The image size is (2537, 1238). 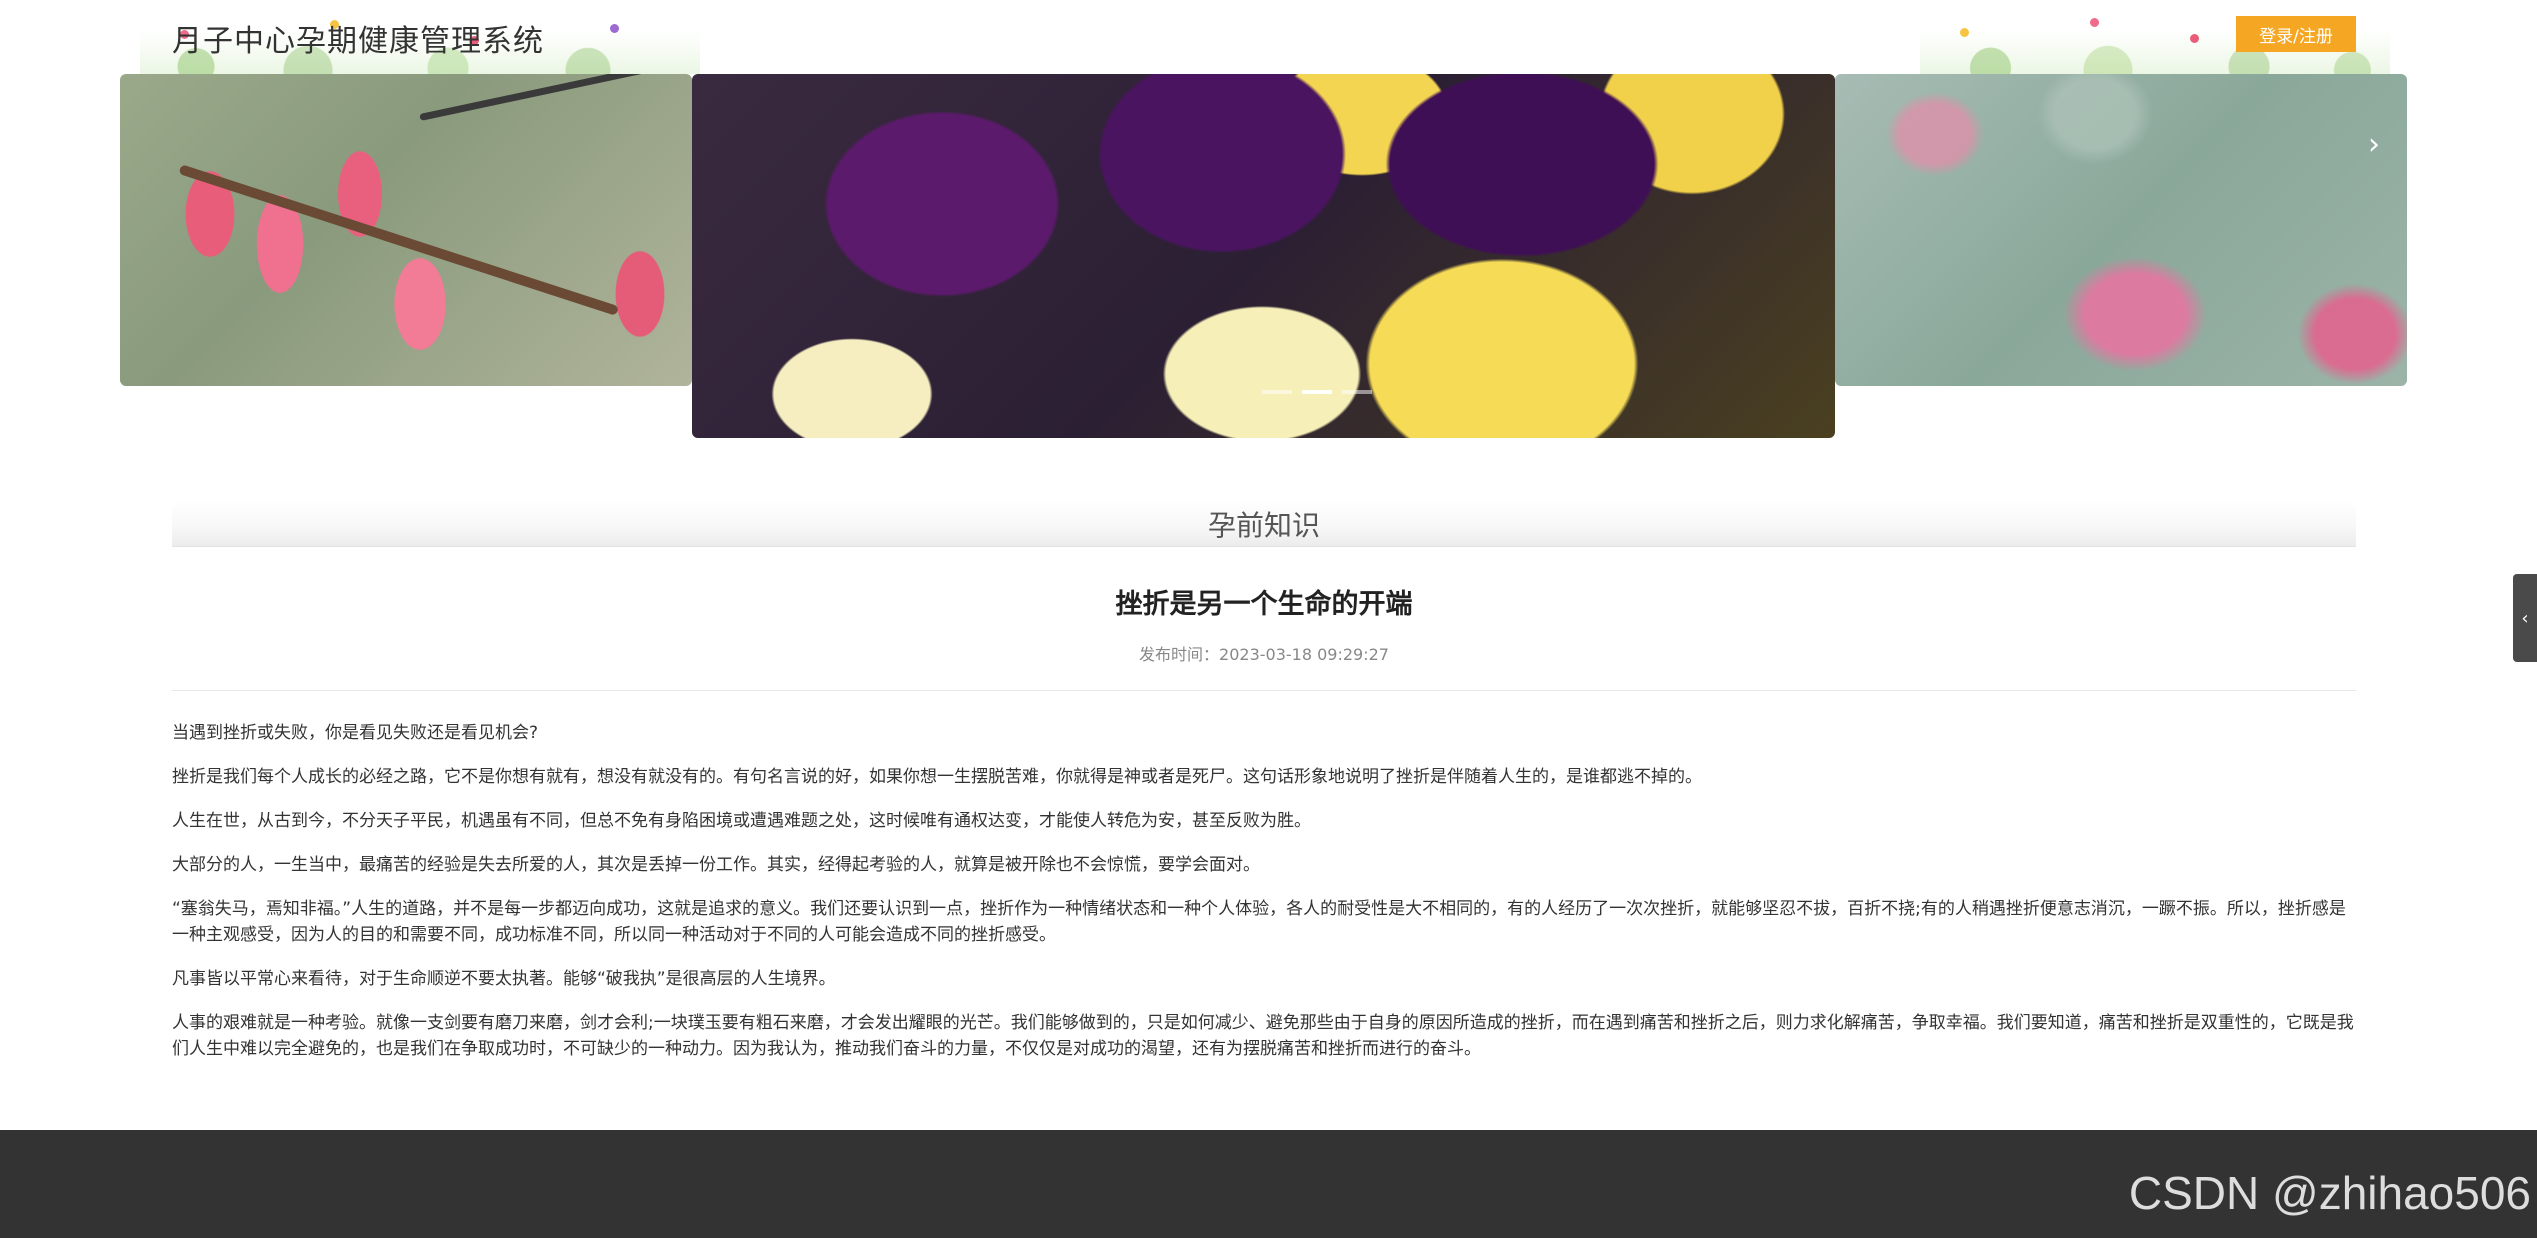 I want to click on bird-wing-decoration, so click(x=547, y=97).